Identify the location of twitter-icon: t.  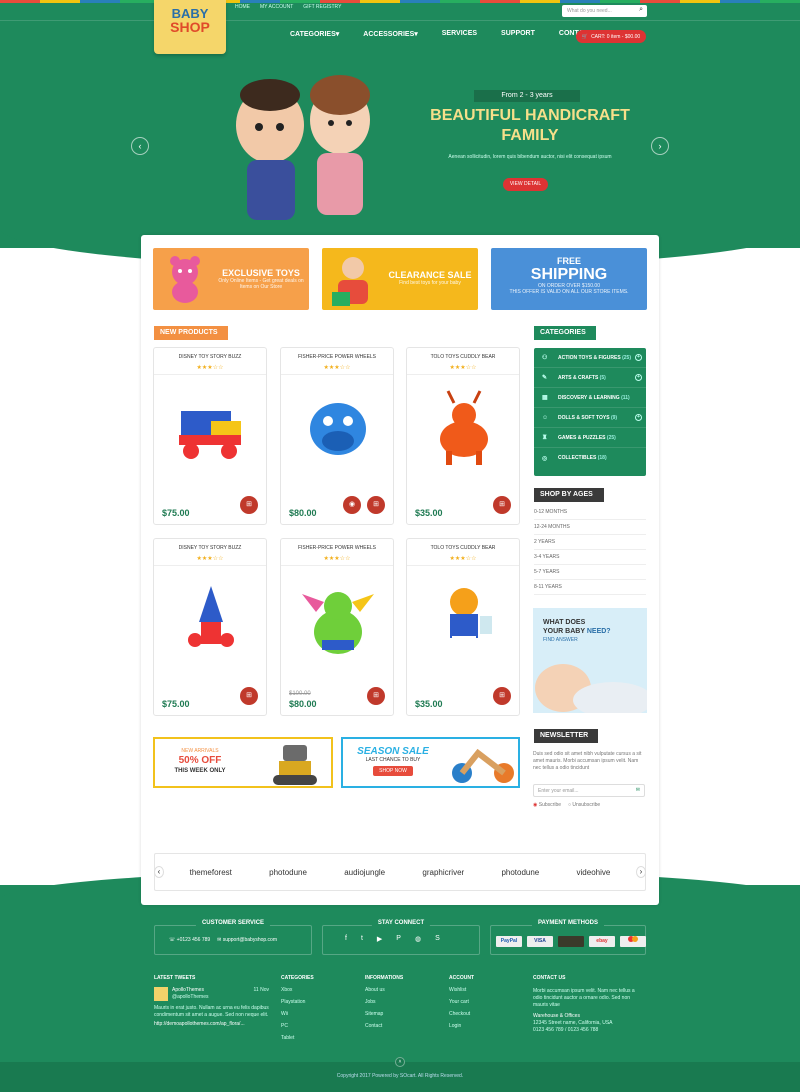
(362, 939).